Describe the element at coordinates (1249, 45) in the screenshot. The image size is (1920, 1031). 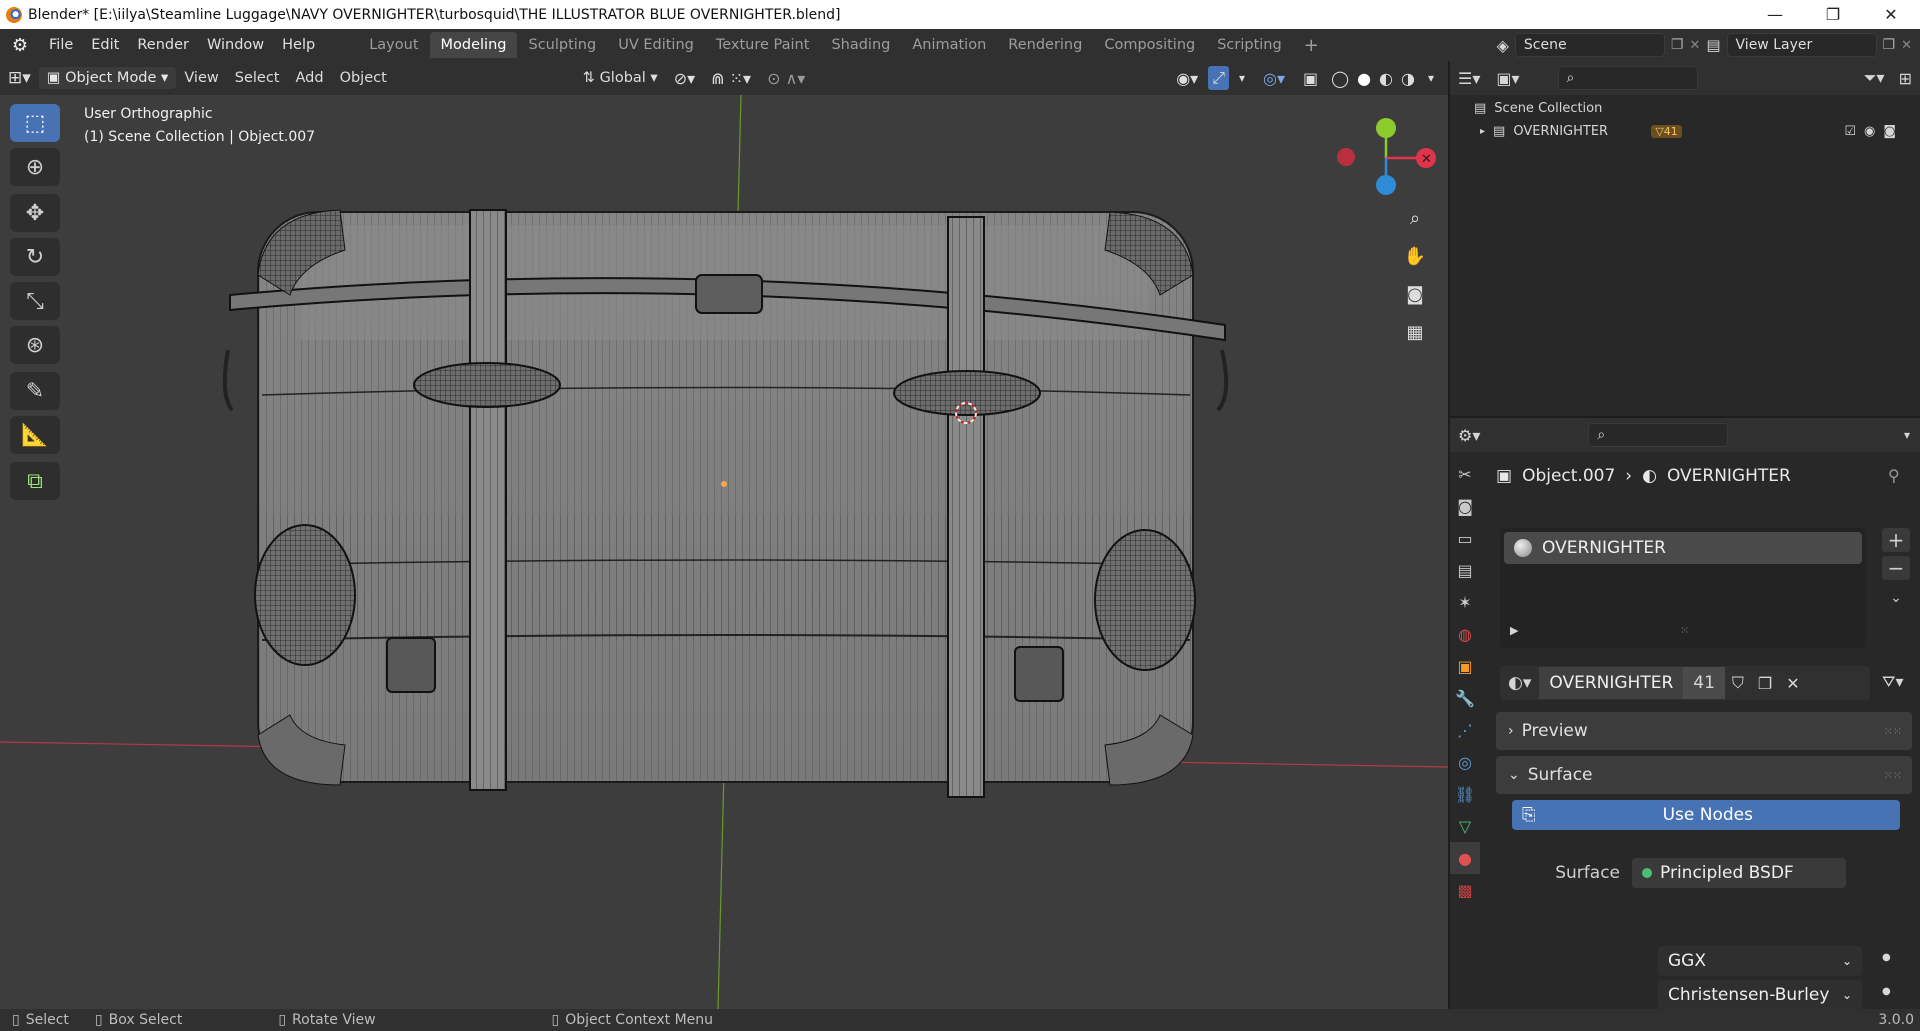
I see `tab-scripting: Scripting` at that location.